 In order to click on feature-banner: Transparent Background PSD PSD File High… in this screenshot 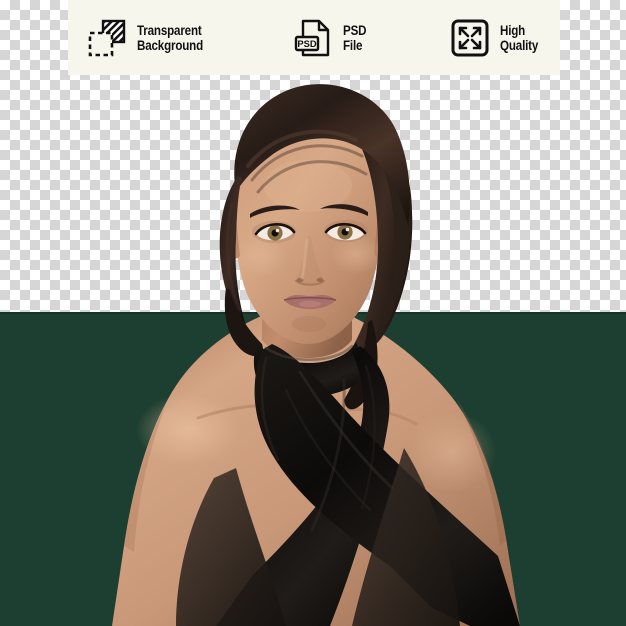, I will do `click(314, 37)`.